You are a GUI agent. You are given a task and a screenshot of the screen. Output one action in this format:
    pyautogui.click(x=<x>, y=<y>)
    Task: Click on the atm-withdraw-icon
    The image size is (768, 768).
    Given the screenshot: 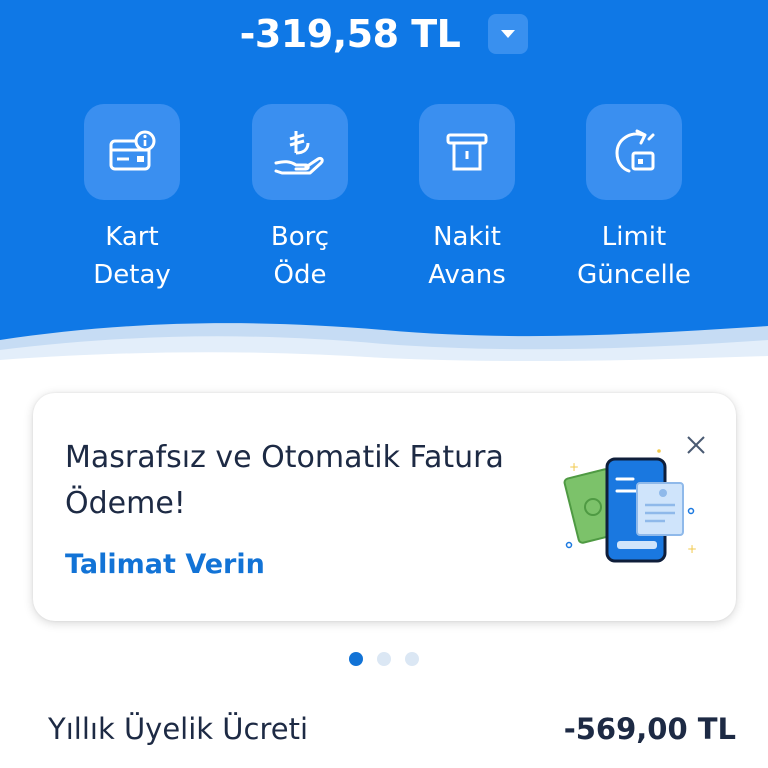 What is the action you would take?
    pyautogui.click(x=467, y=152)
    